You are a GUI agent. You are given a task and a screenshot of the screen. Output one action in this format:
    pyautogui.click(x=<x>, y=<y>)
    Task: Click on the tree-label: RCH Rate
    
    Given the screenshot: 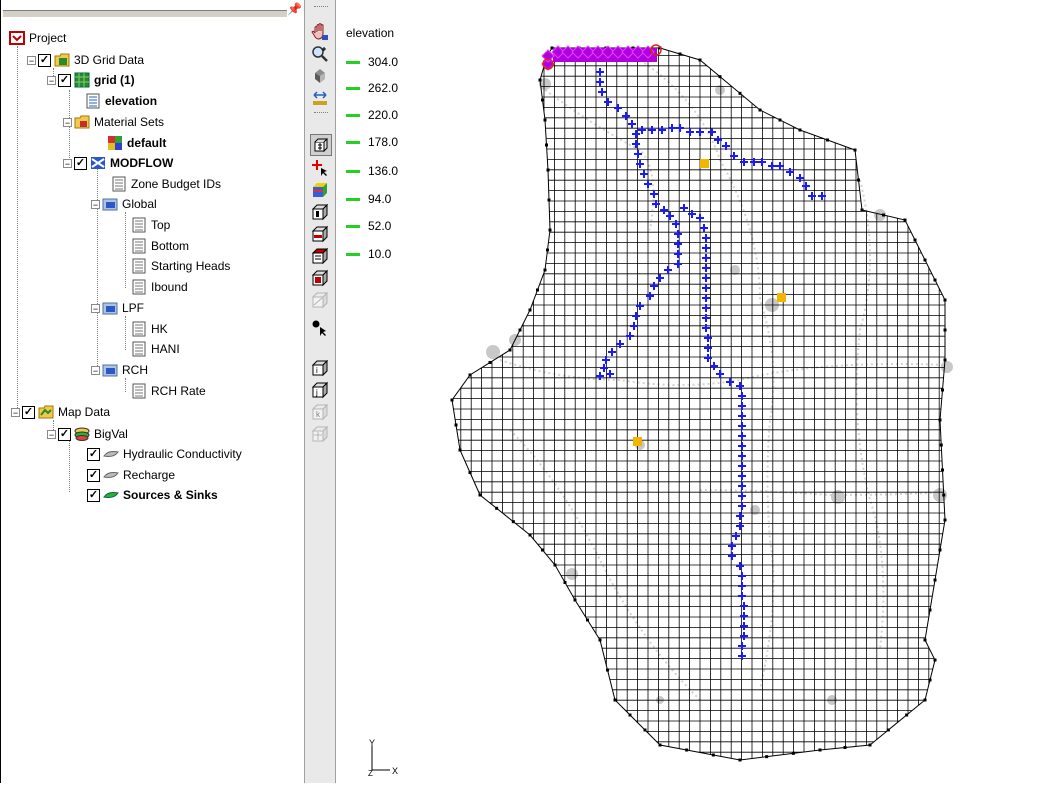 What is the action you would take?
    pyautogui.click(x=178, y=391)
    